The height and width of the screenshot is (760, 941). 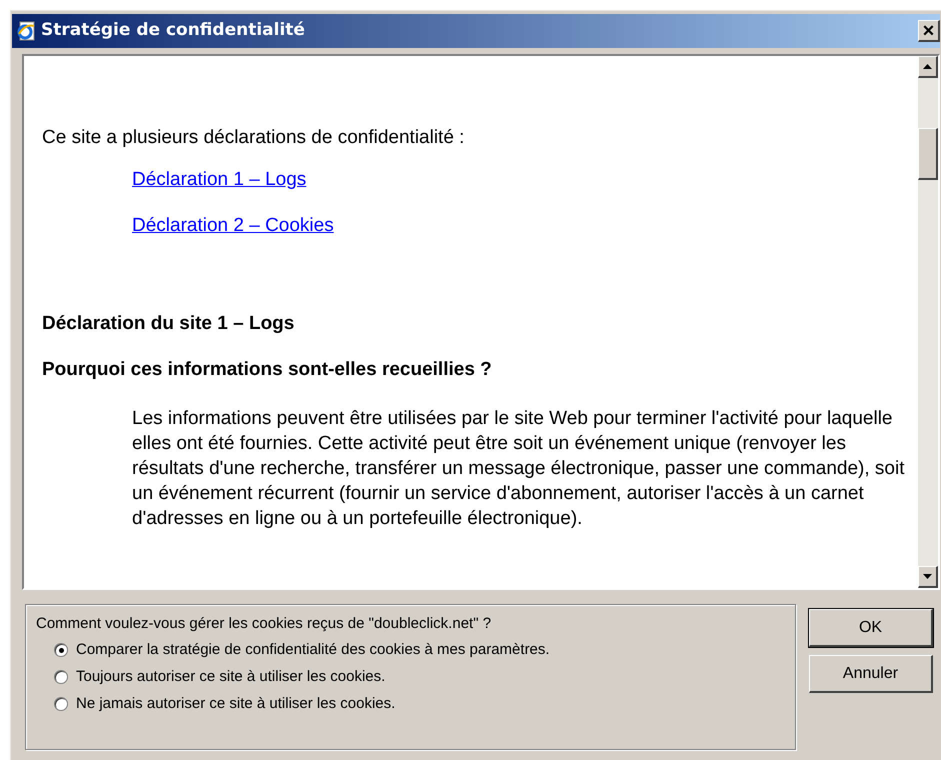 I want to click on radio-option: Toujours autoriser ce site à utiliser les cookies., so click(x=424, y=677).